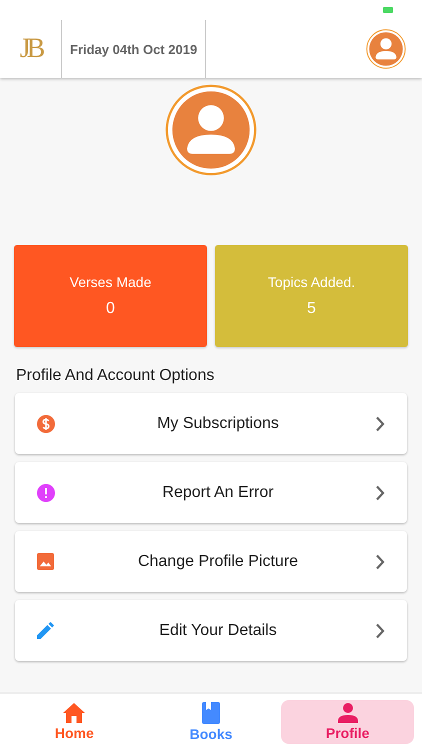  Describe the element at coordinates (211, 630) in the screenshot. I see `option-button: Edit Your Details` at that location.